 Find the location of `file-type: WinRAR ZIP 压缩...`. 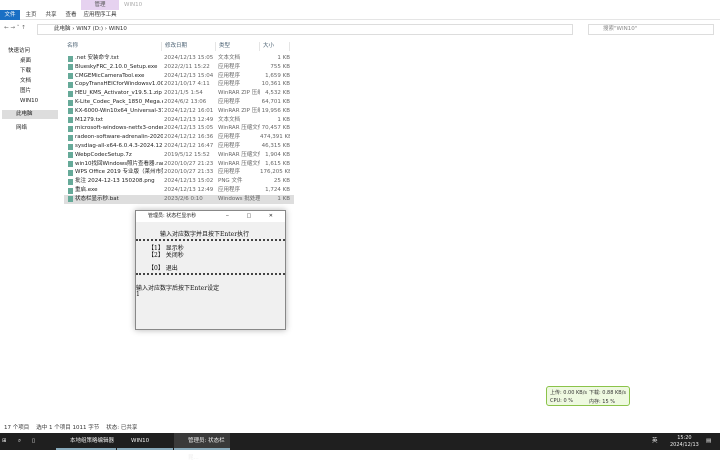

file-type: WinRAR ZIP 压缩... is located at coordinates (239, 93).